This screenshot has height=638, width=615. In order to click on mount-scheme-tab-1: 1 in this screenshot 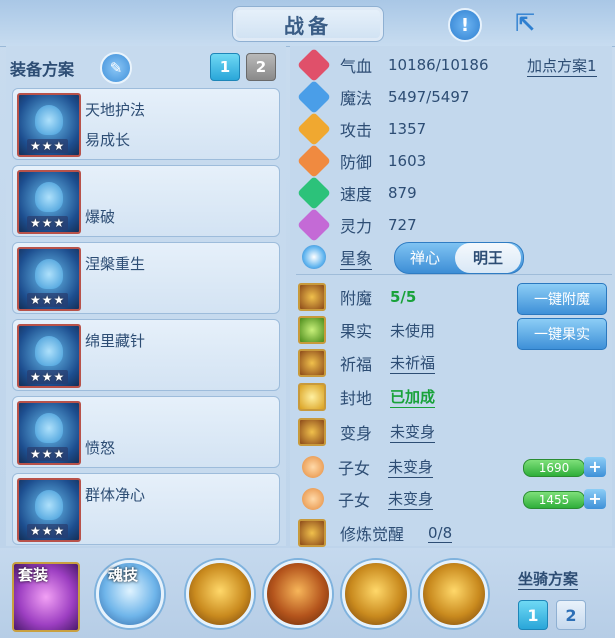, I will do `click(533, 615)`.